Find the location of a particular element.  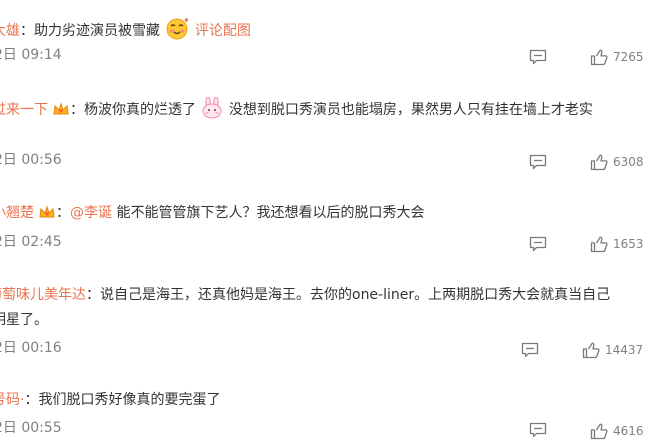

comment-text: 明星了。 is located at coordinates (24, 320).